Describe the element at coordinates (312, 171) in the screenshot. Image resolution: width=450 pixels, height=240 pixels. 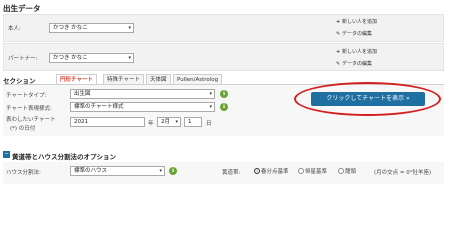
I see `zodiac-radio-sidereal: 恒星基準` at that location.